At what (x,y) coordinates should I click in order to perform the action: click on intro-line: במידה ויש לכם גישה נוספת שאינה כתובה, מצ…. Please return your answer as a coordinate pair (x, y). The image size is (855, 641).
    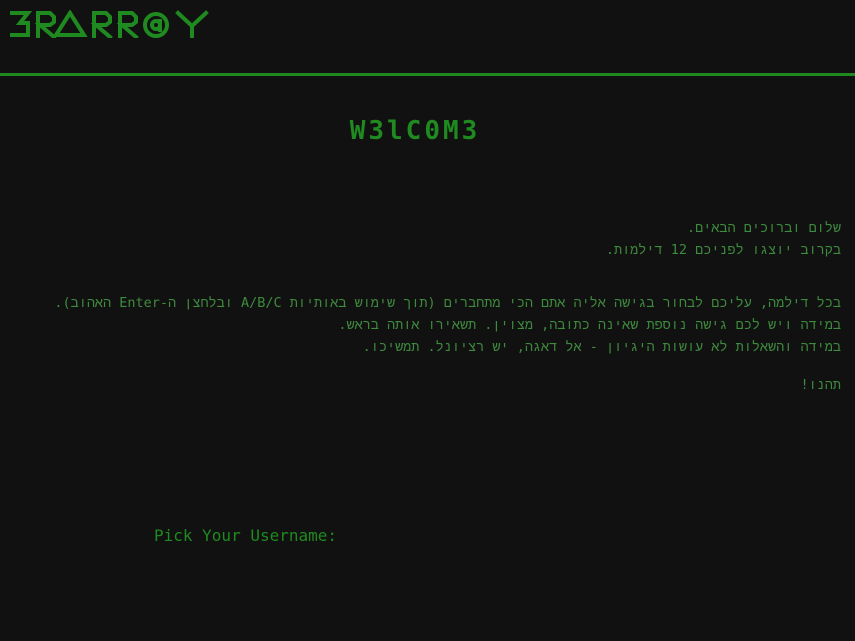
    Looking at the image, I should click on (589, 325).